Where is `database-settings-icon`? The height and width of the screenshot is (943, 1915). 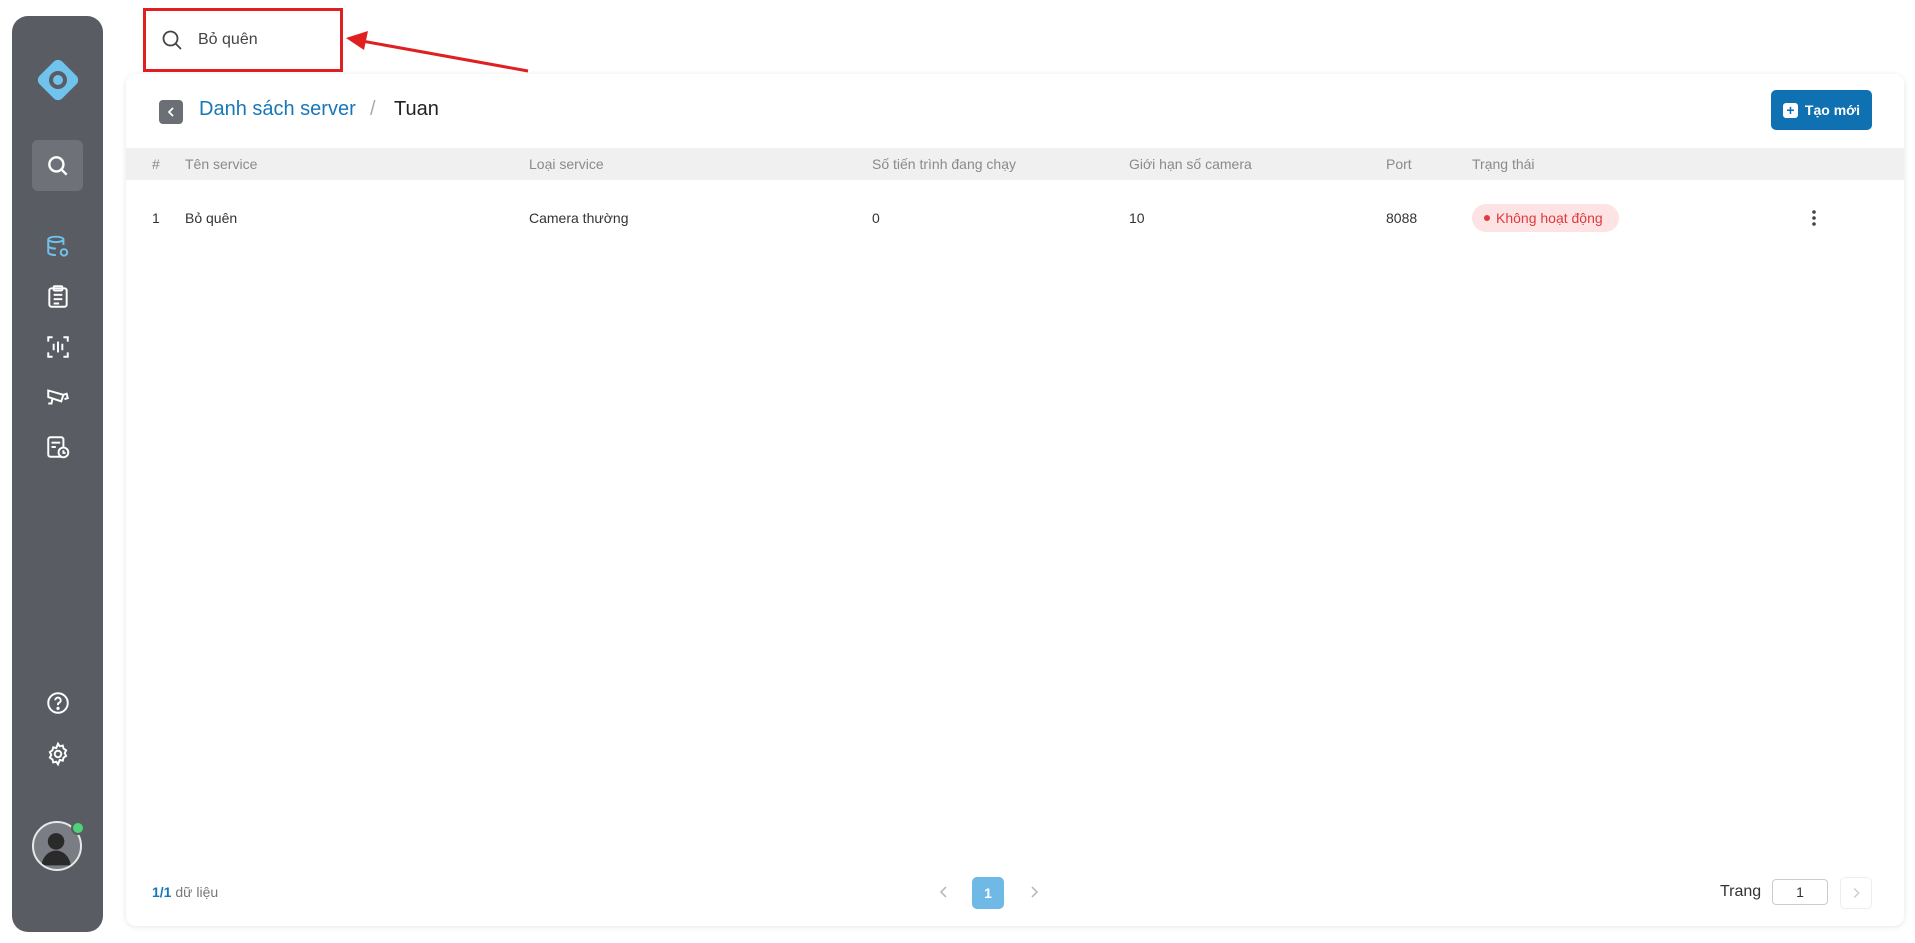
database-settings-icon is located at coordinates (57, 246).